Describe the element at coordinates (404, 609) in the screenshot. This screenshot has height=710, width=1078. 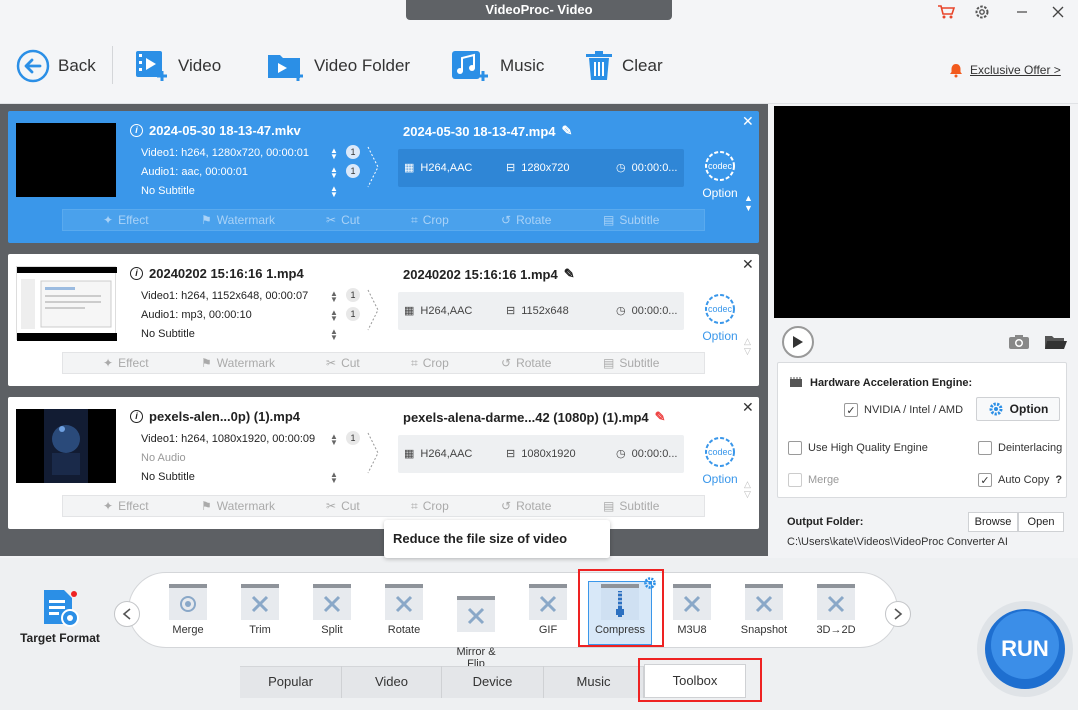
I see `tool-rotate: Rotate` at that location.